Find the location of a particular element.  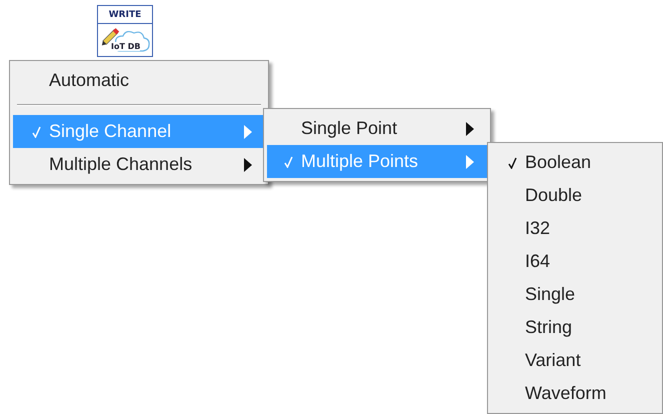

node-caption: IoT DB is located at coordinates (125, 46).